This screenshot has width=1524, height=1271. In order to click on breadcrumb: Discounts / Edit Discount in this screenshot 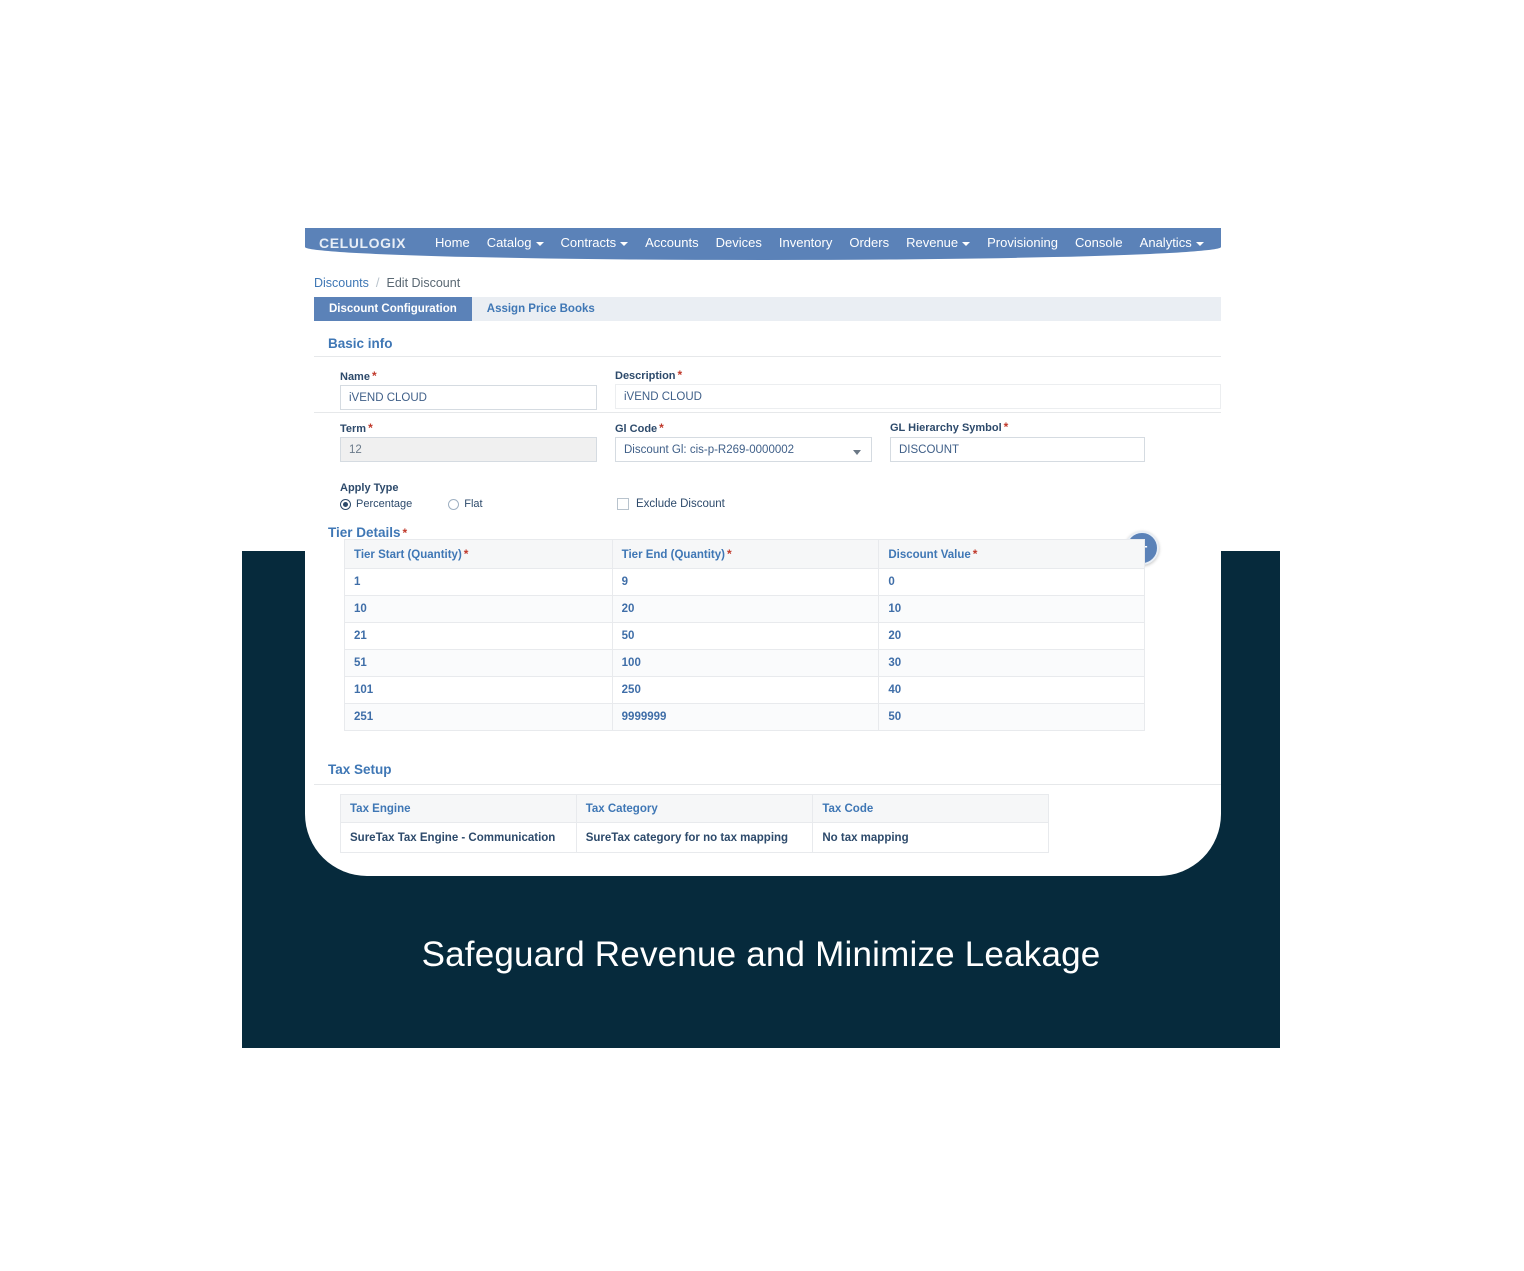, I will do `click(387, 282)`.